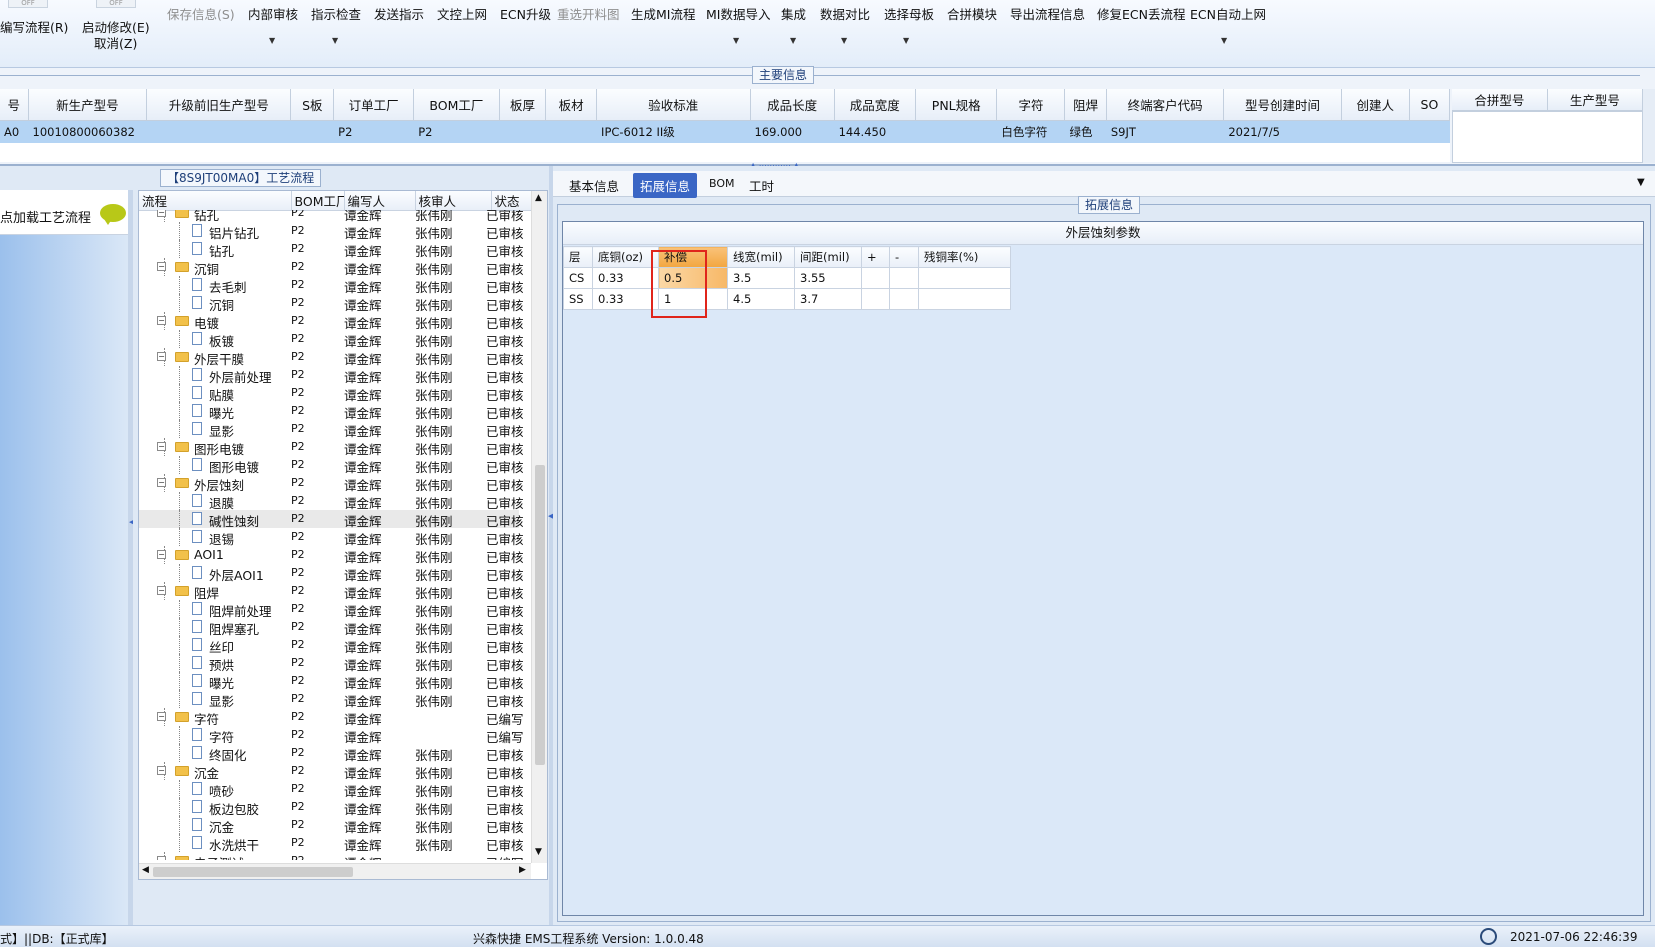 The width and height of the screenshot is (1655, 947). Describe the element at coordinates (1031, 132) in the screenshot. I see `main-cell: 白色字符` at that location.